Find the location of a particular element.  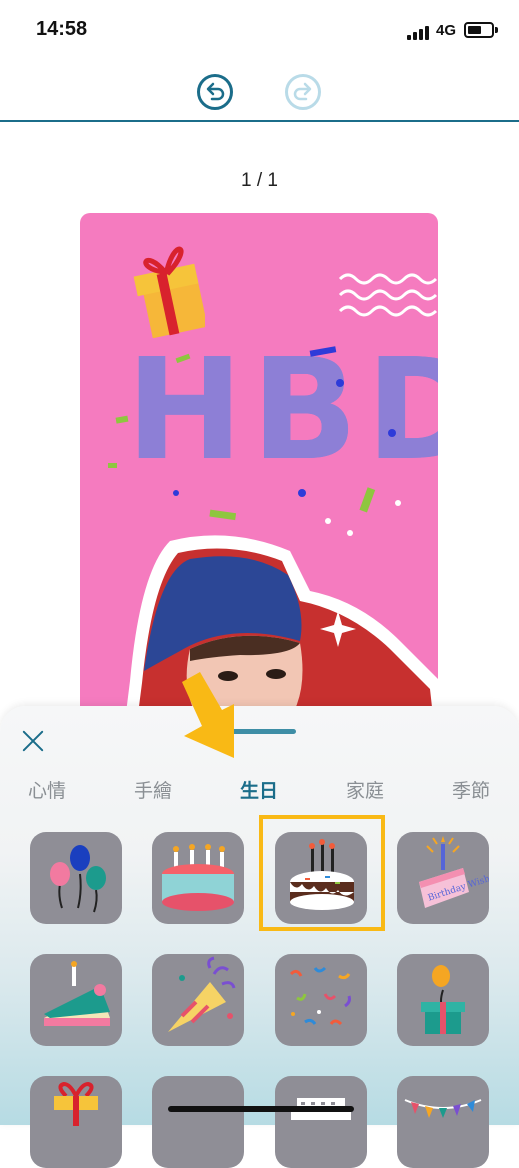

battery-icon is located at coordinates (479, 30).